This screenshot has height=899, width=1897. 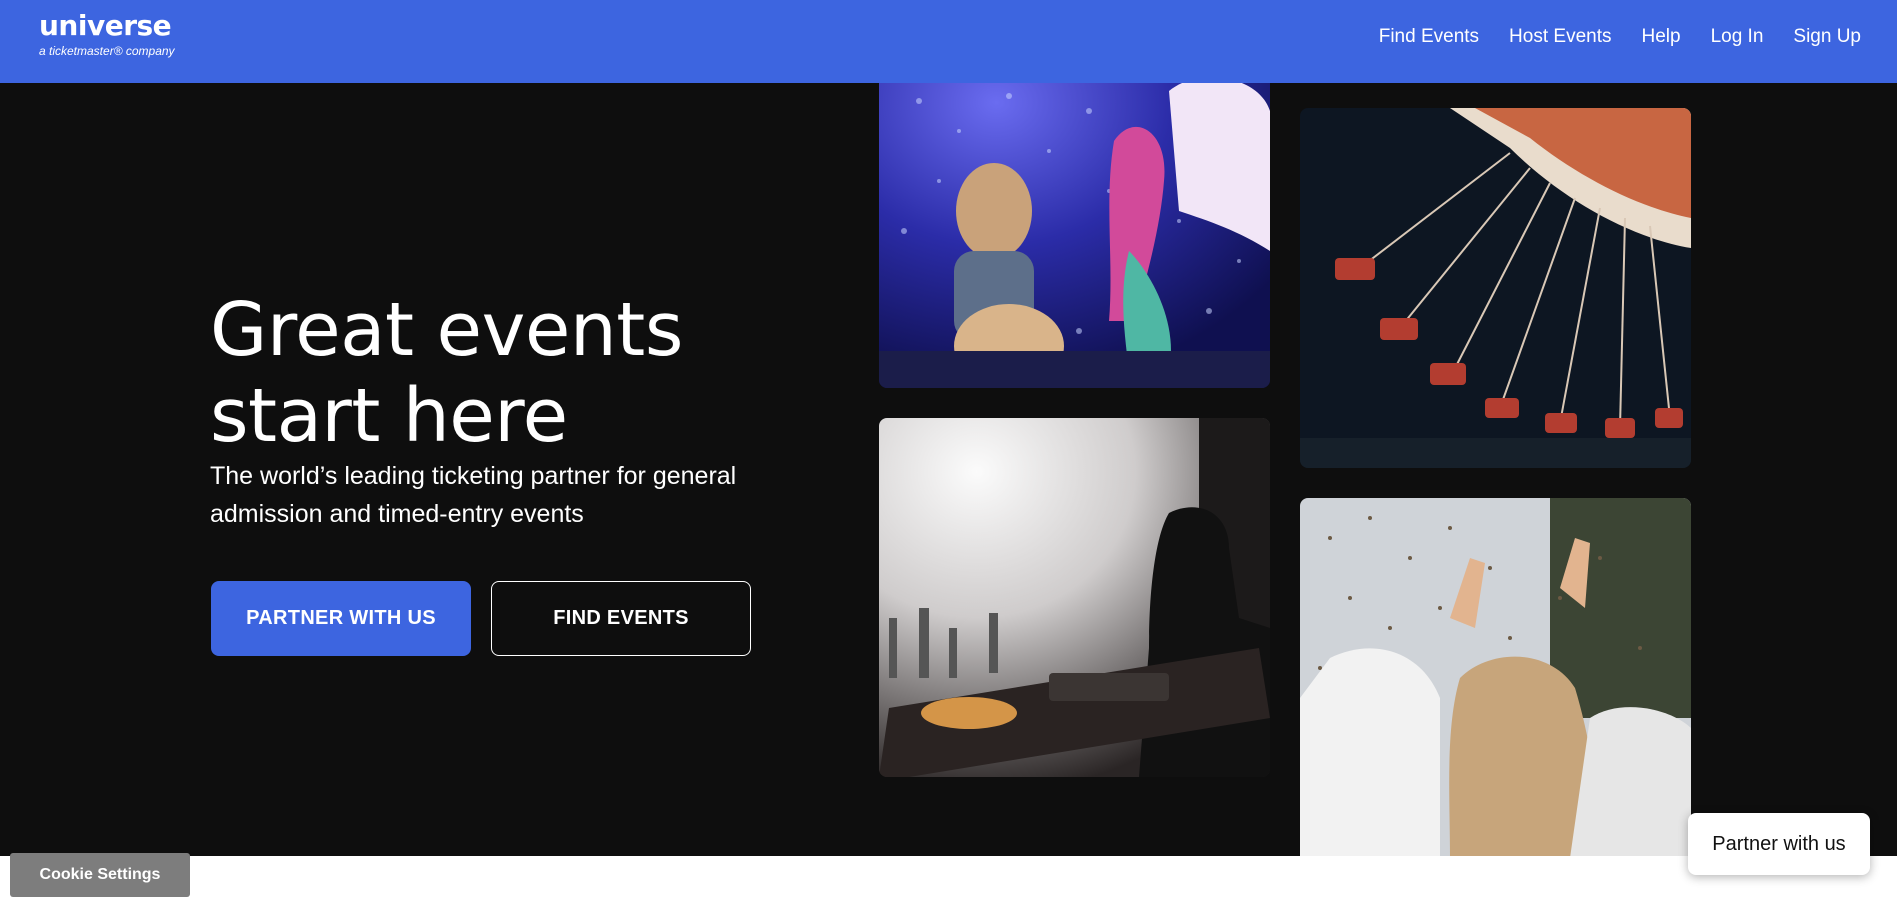 I want to click on nav-find-events: Find Events, so click(x=1429, y=37).